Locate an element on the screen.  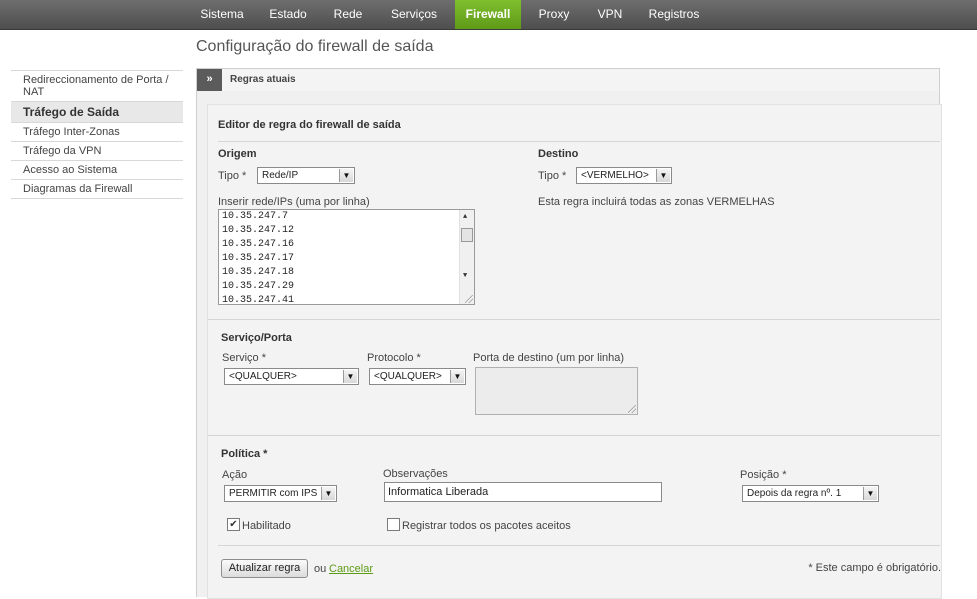
cancel-link: Cancelar is located at coordinates (351, 569).